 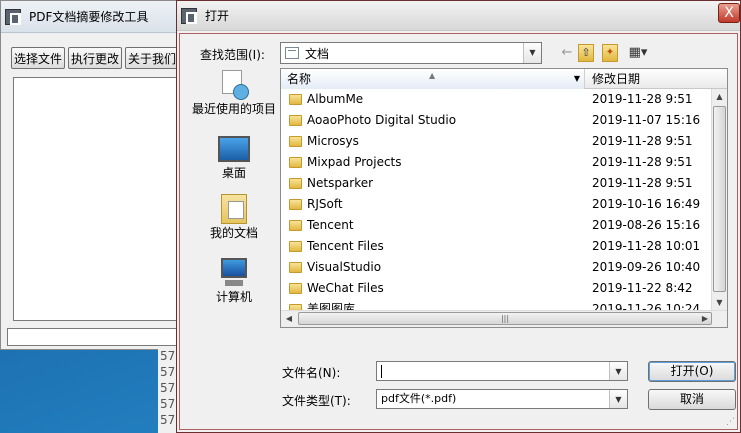 I want to click on list-header: ▲ 名称 ▼ 修改日期, so click(x=504, y=79).